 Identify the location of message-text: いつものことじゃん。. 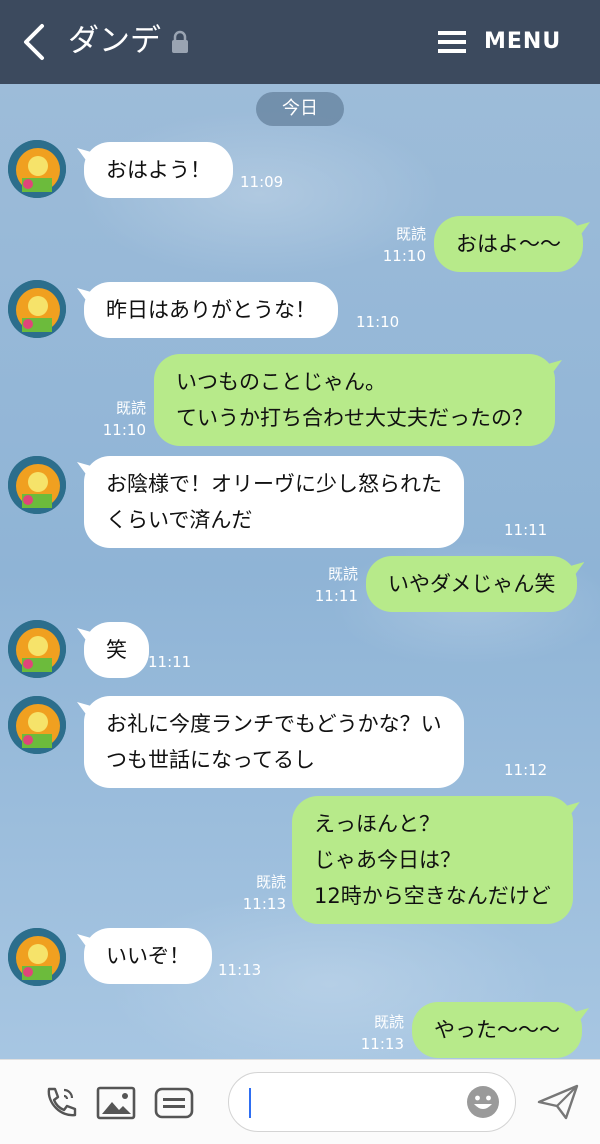
(281, 382).